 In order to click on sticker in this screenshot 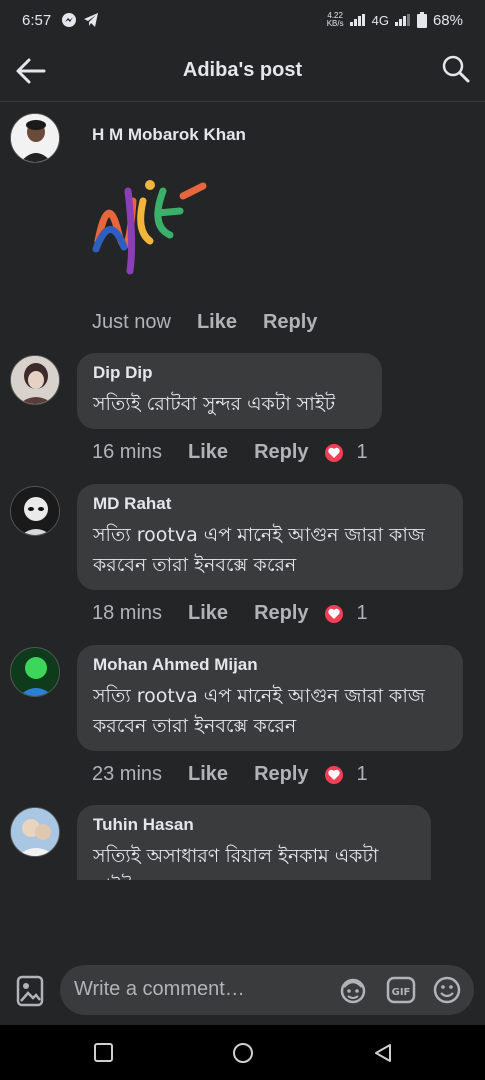, I will do `click(150, 230)`.